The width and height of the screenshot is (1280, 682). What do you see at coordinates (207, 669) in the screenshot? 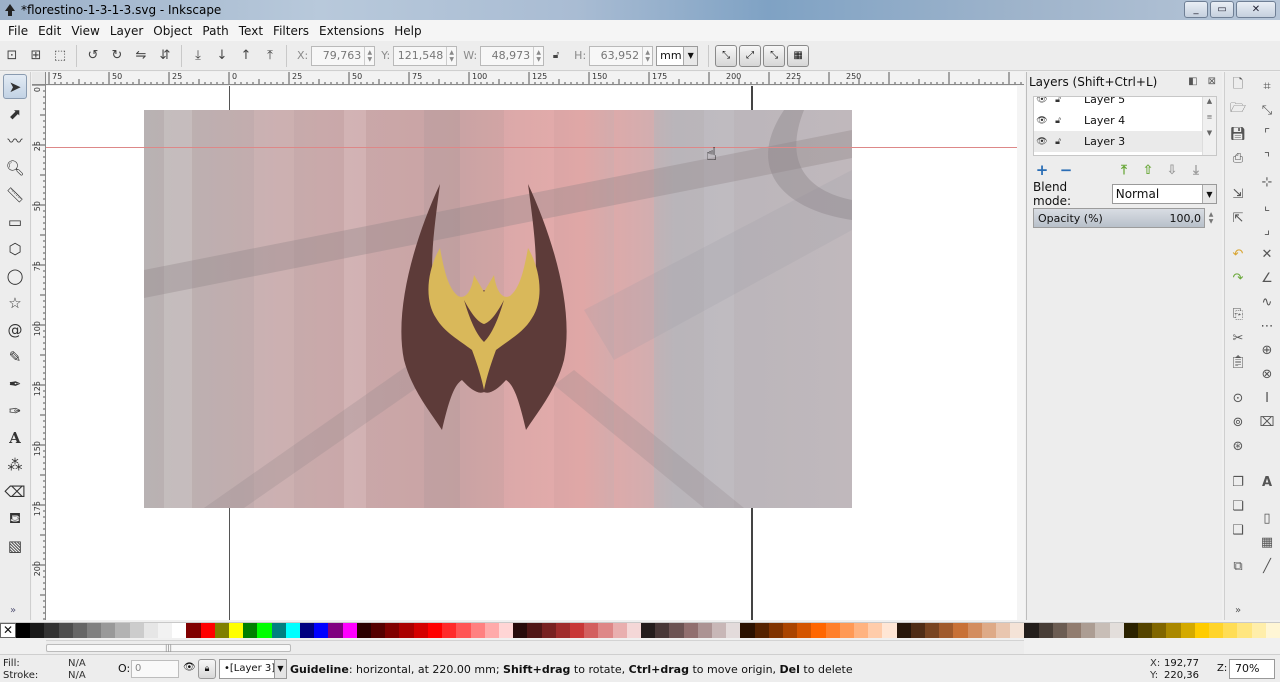
I see `lock-icon: 🔒︎` at bounding box center [207, 669].